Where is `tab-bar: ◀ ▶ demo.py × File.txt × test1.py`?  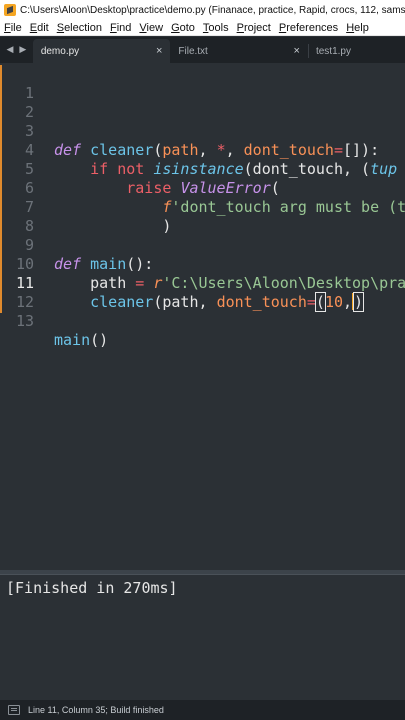 tab-bar: ◀ ▶ demo.py × File.txt × test1.py is located at coordinates (202, 50).